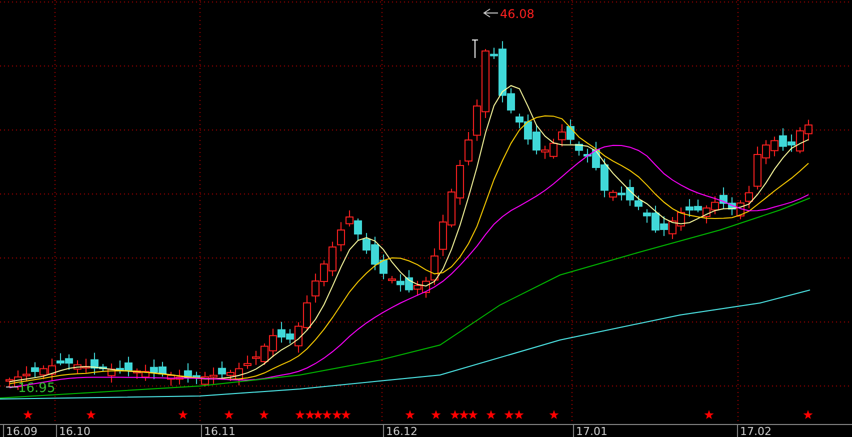 This screenshot has width=852, height=437. Describe the element at coordinates (475, 49) in the screenshot. I see `marker-icon` at that location.